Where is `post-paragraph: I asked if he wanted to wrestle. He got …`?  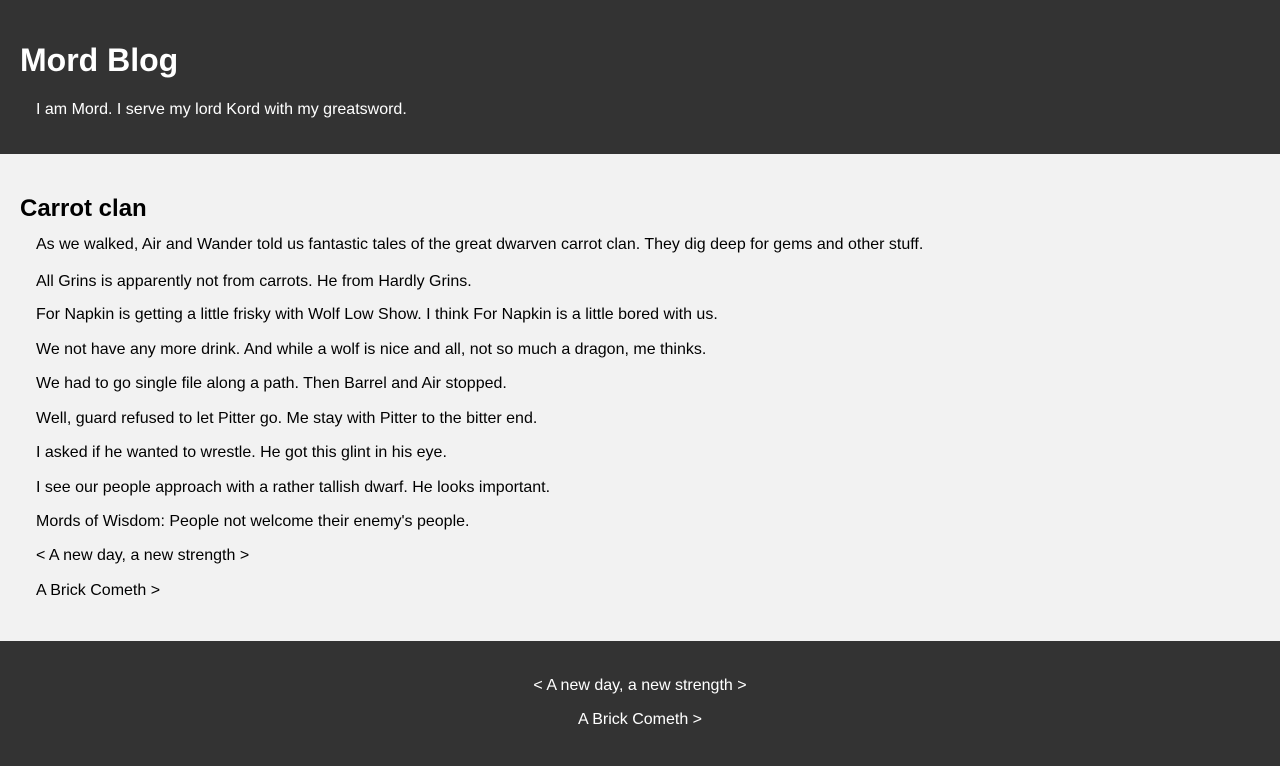 post-paragraph: I asked if he wanted to wrestle. He got … is located at coordinates (241, 452).